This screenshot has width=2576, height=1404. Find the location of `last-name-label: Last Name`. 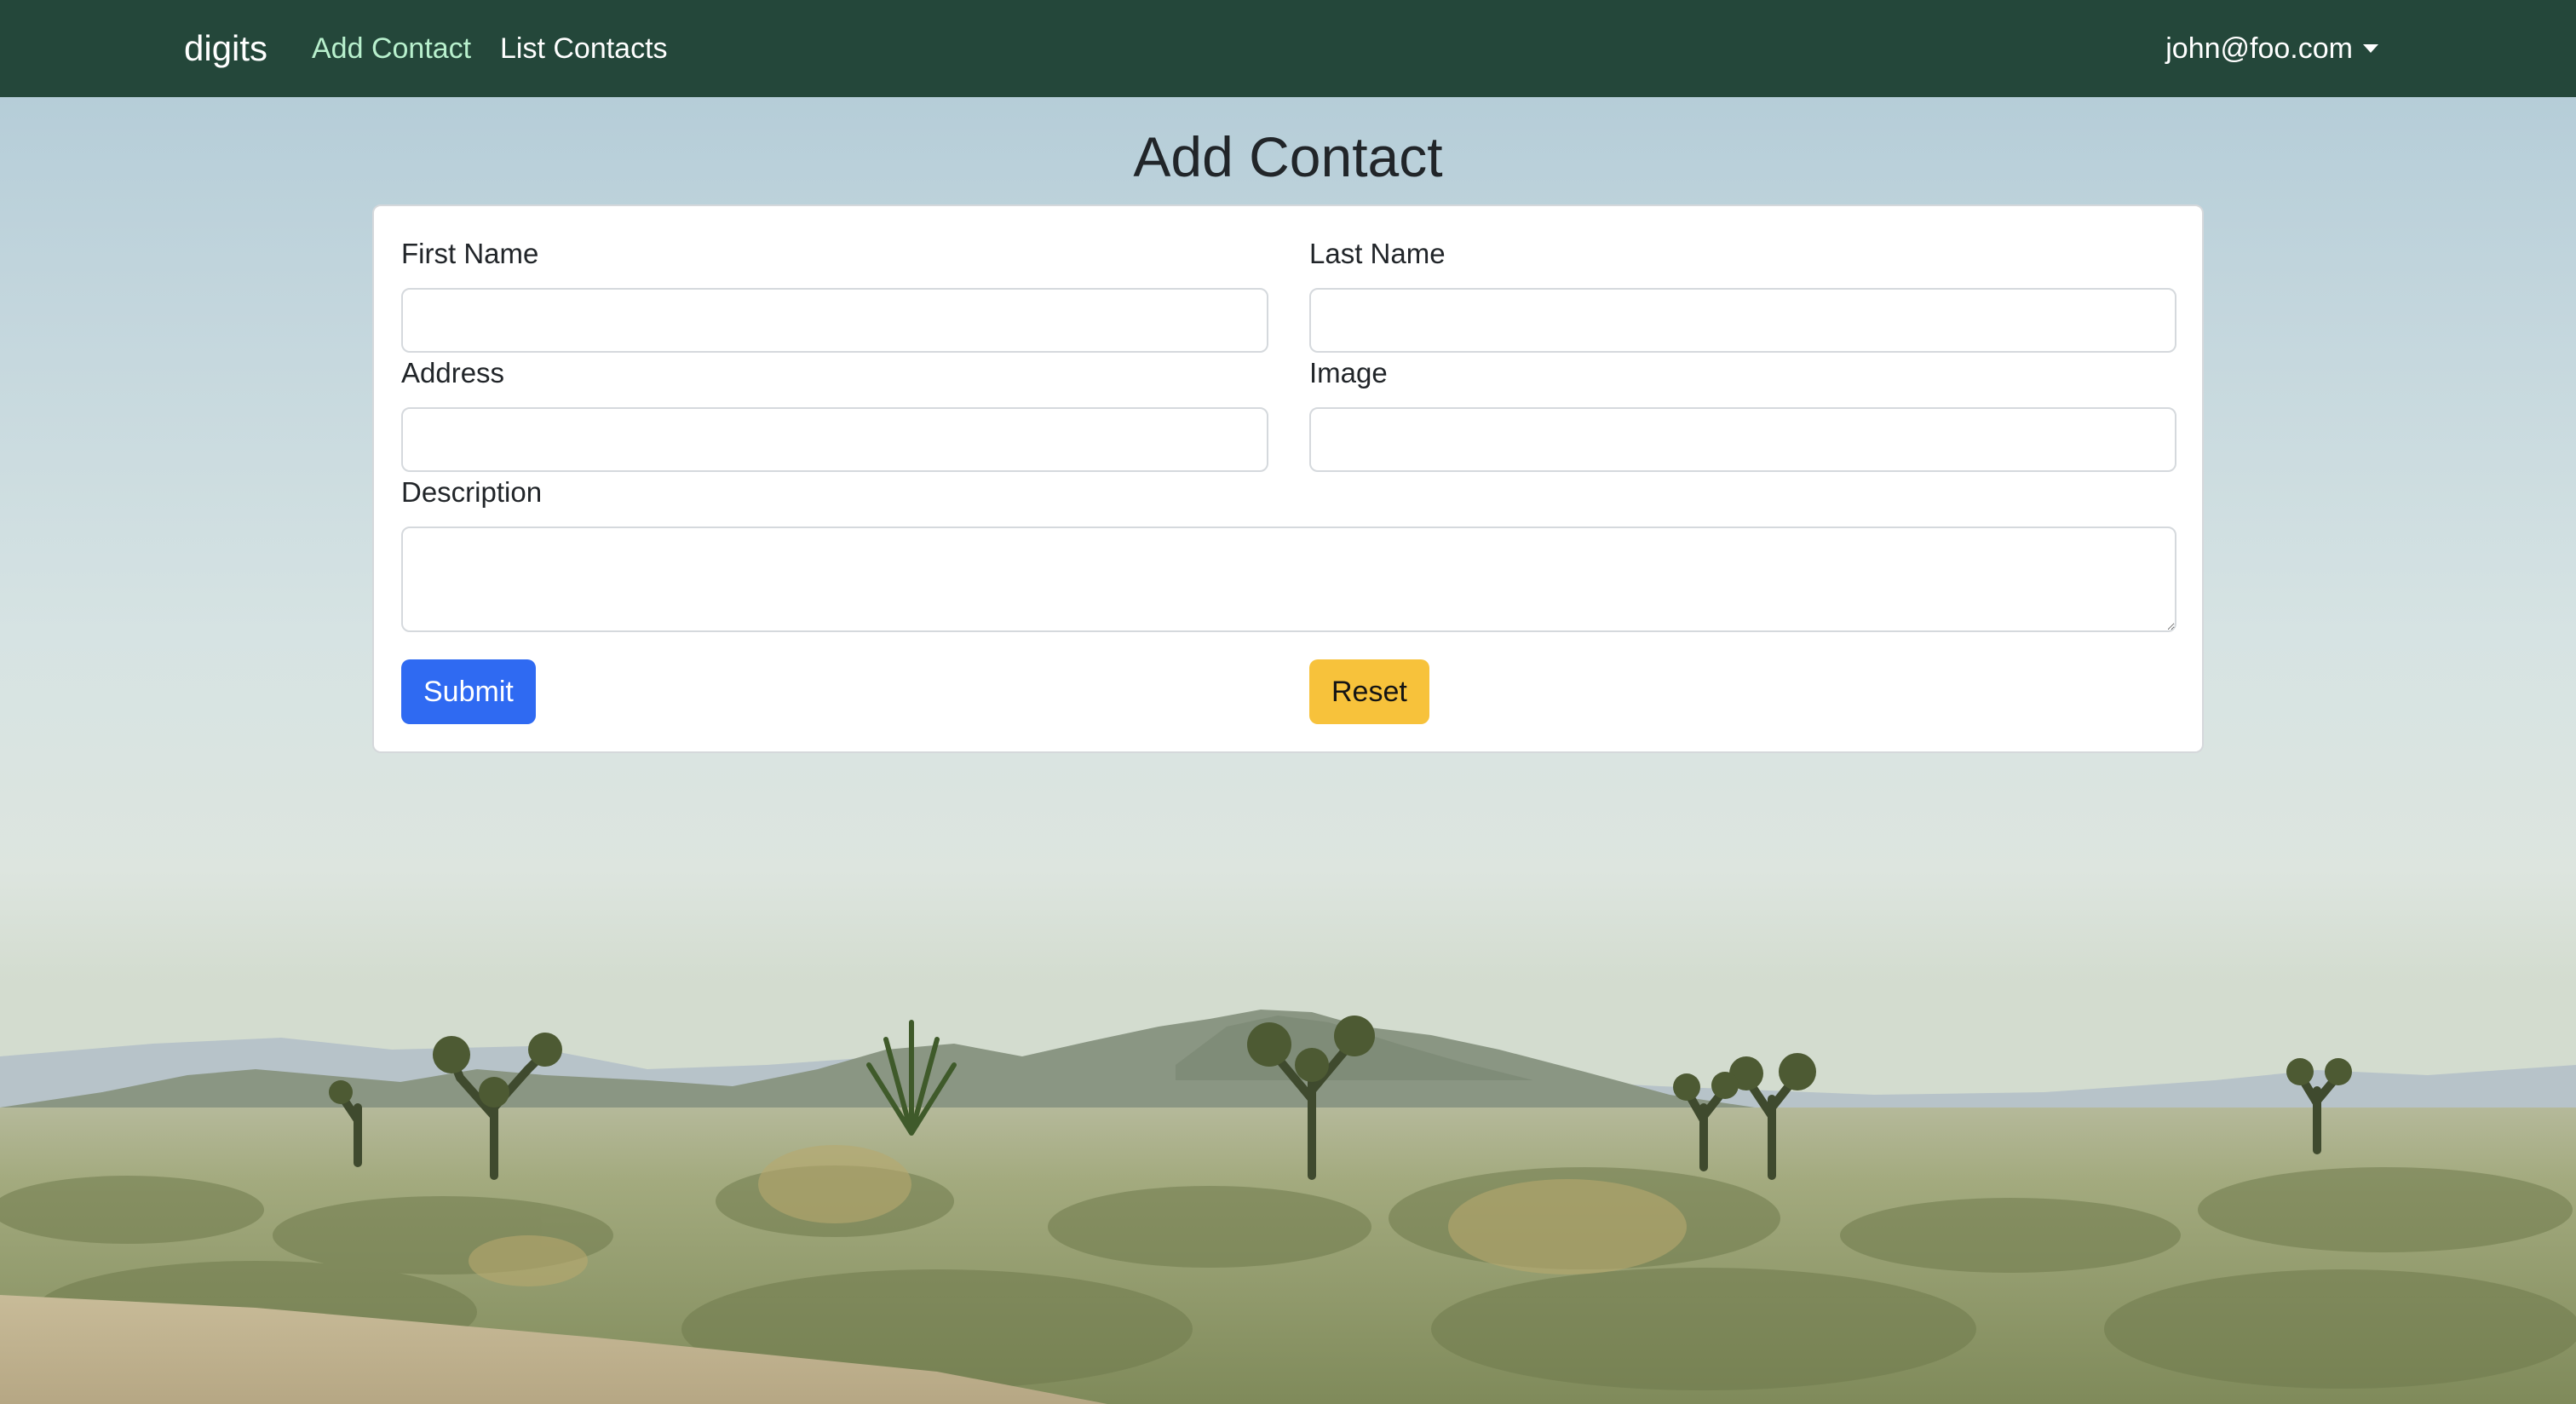

last-name-label: Last Name is located at coordinates (1378, 253).